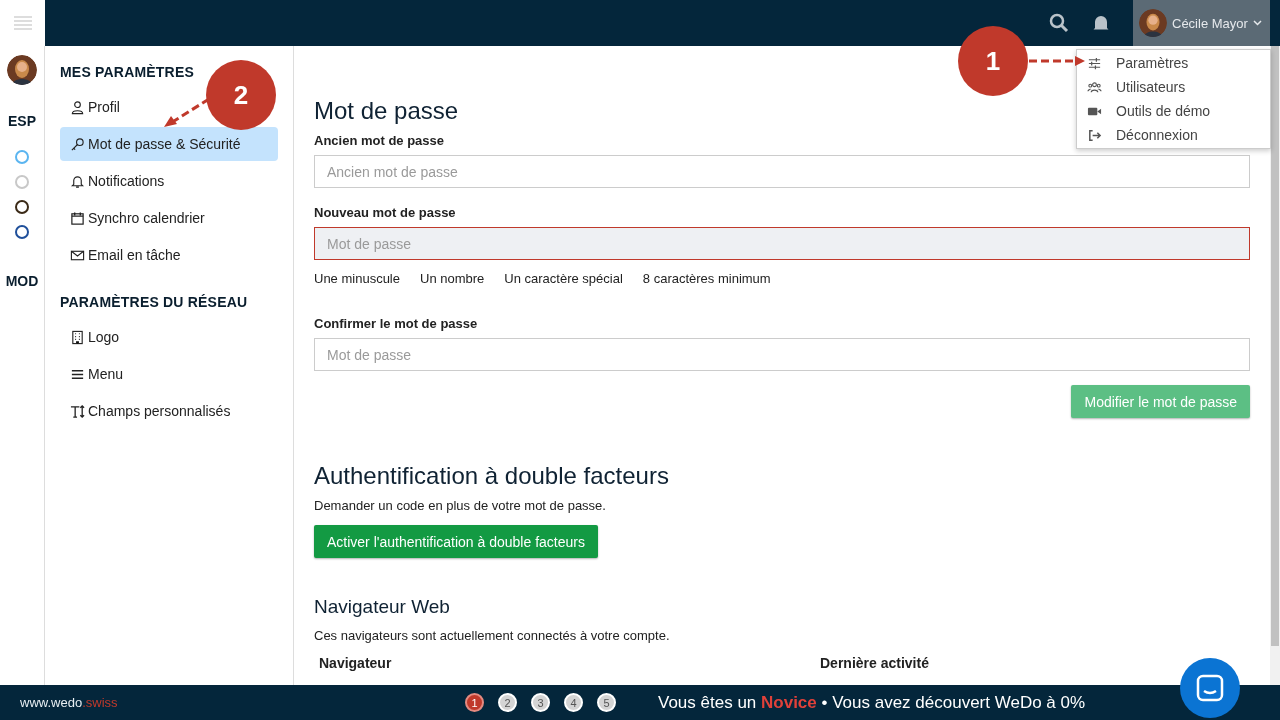 The image size is (1280, 720). Describe the element at coordinates (77, 218) in the screenshot. I see `calendar-icon` at that location.